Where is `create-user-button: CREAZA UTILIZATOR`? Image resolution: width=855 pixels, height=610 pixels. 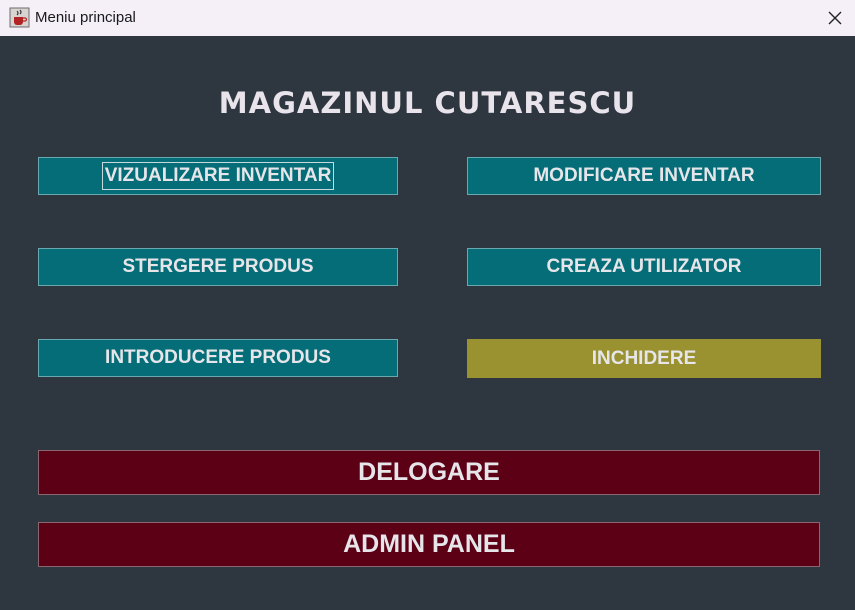 create-user-button: CREAZA UTILIZATOR is located at coordinates (644, 267).